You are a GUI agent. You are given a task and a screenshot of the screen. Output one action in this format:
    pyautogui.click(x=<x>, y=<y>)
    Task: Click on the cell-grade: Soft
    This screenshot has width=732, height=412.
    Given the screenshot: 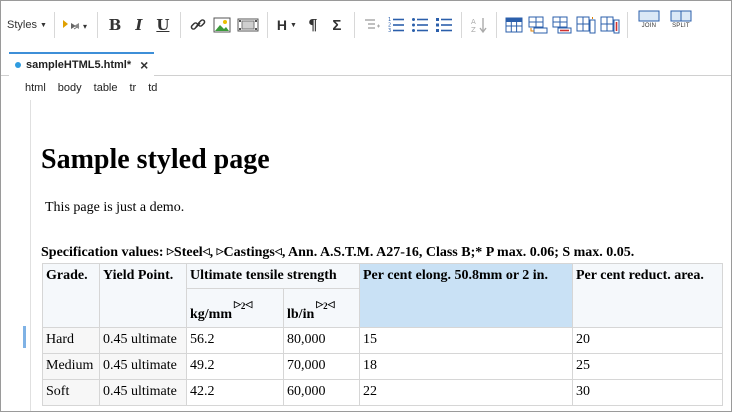 What is the action you would take?
    pyautogui.click(x=71, y=392)
    